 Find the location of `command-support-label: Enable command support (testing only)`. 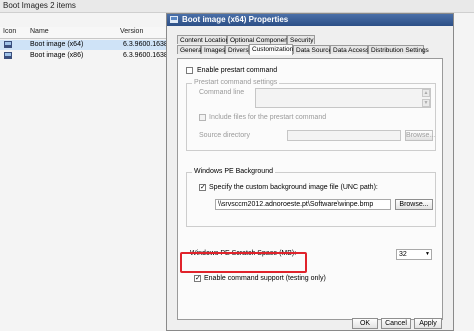

command-support-label: Enable command support (testing only) is located at coordinates (265, 278).